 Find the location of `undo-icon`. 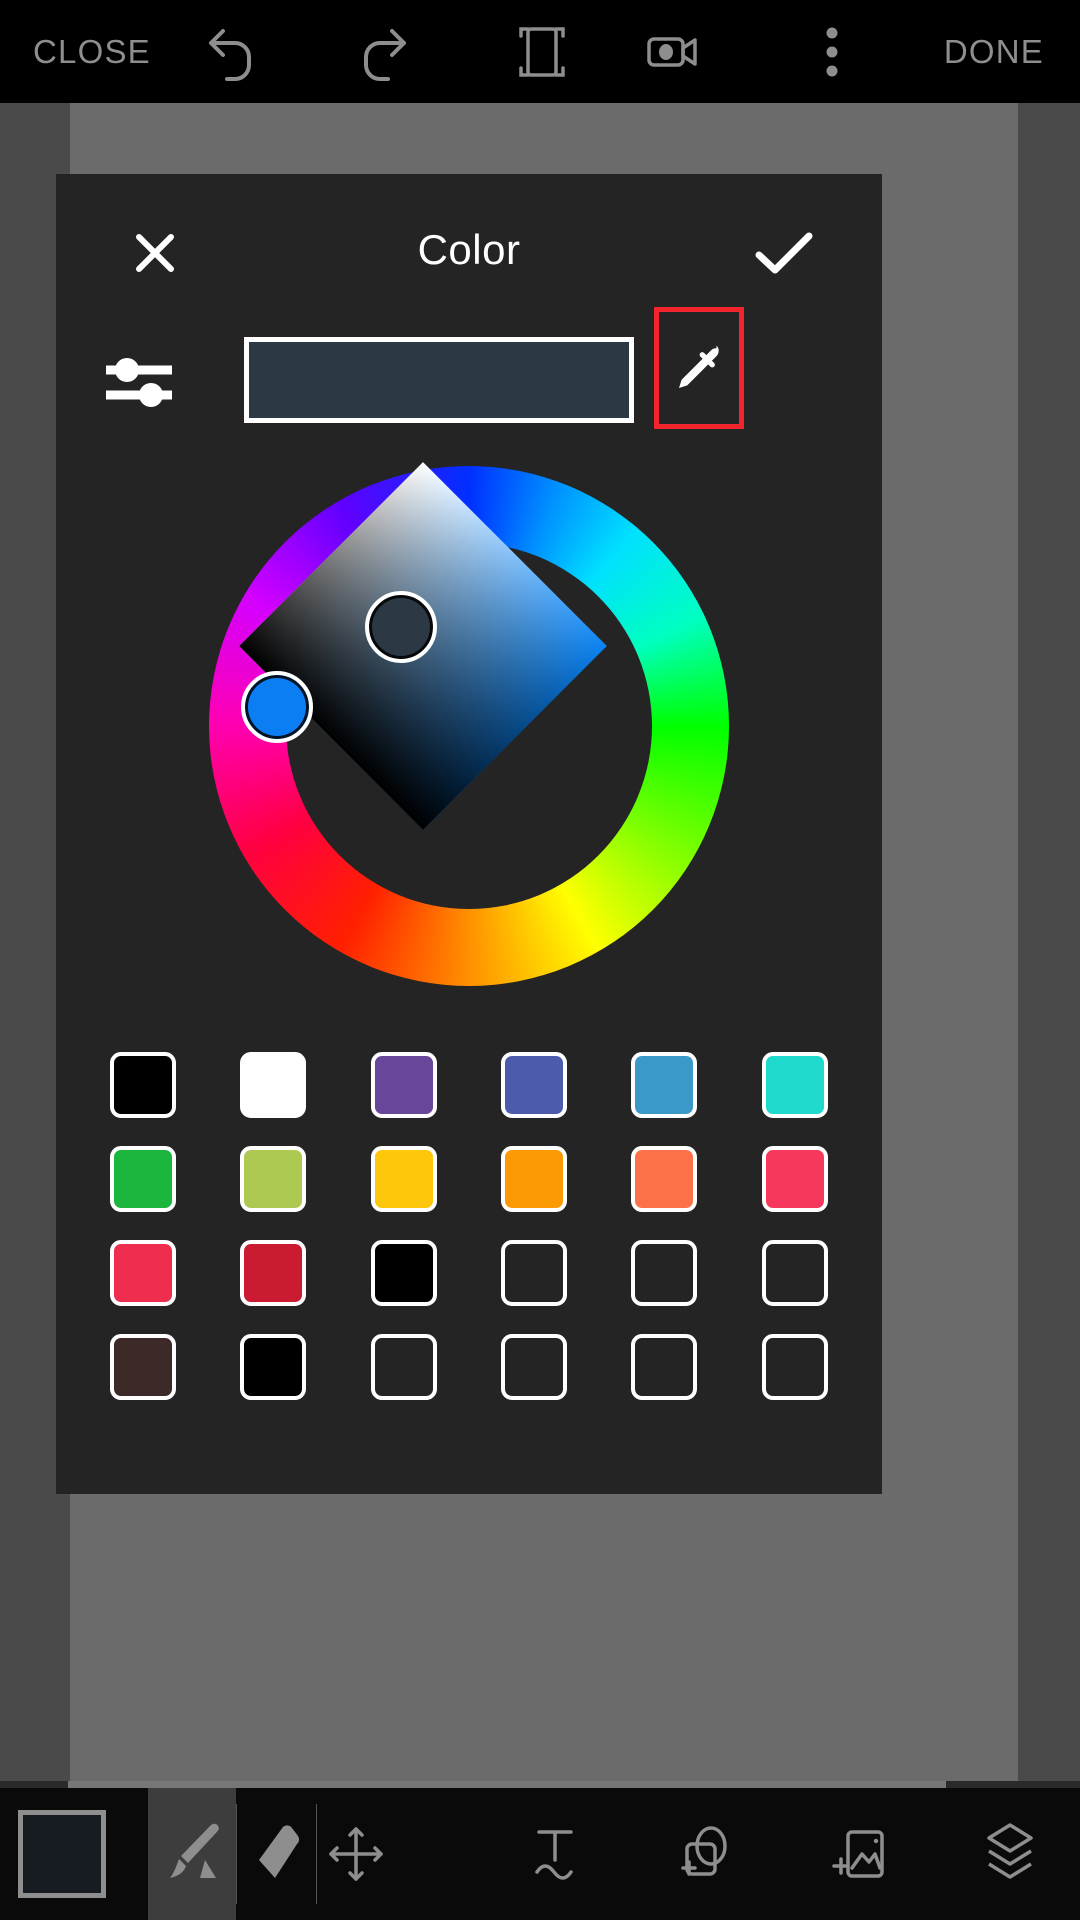

undo-icon is located at coordinates (230, 52).